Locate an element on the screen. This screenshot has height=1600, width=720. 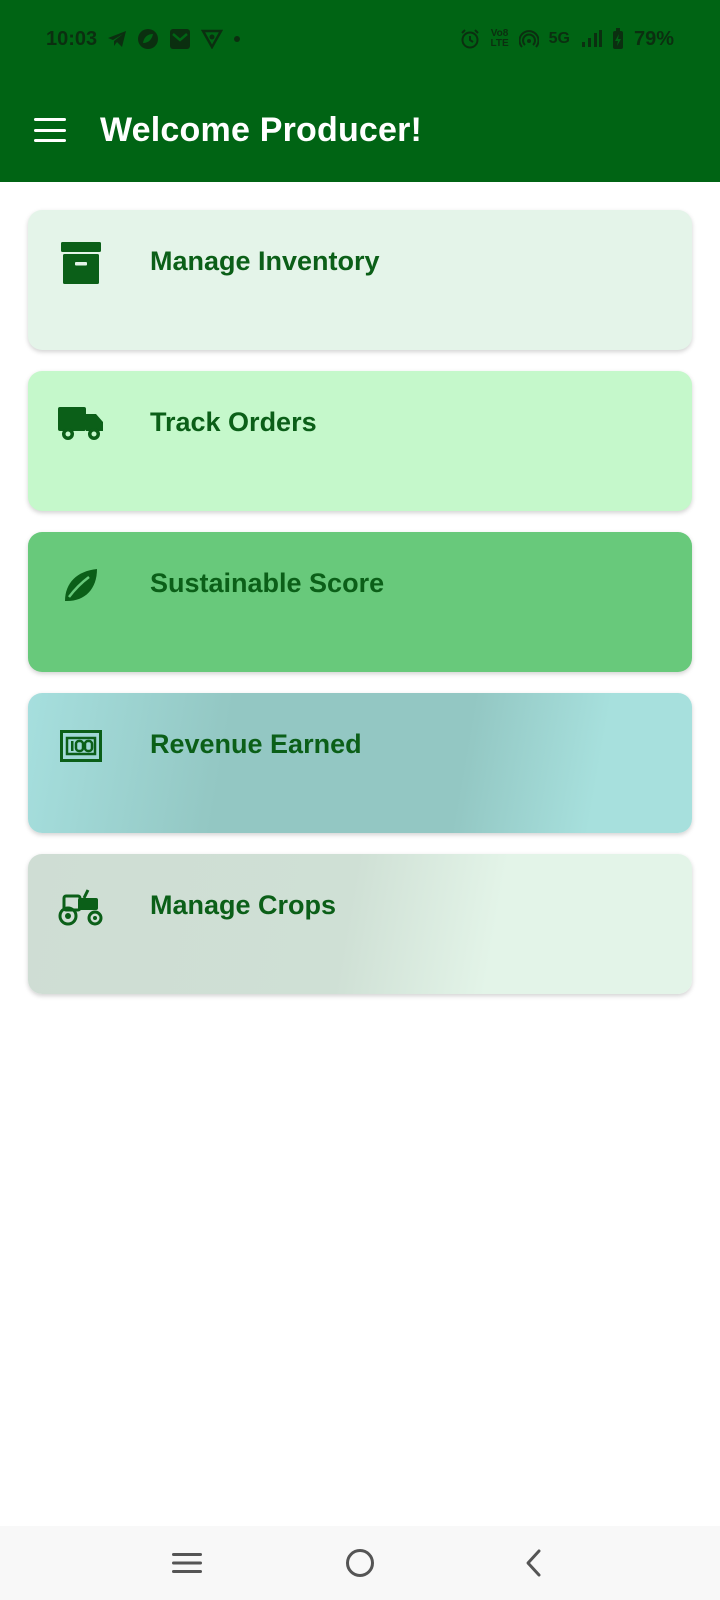
tractor-icon is located at coordinates (81, 907).